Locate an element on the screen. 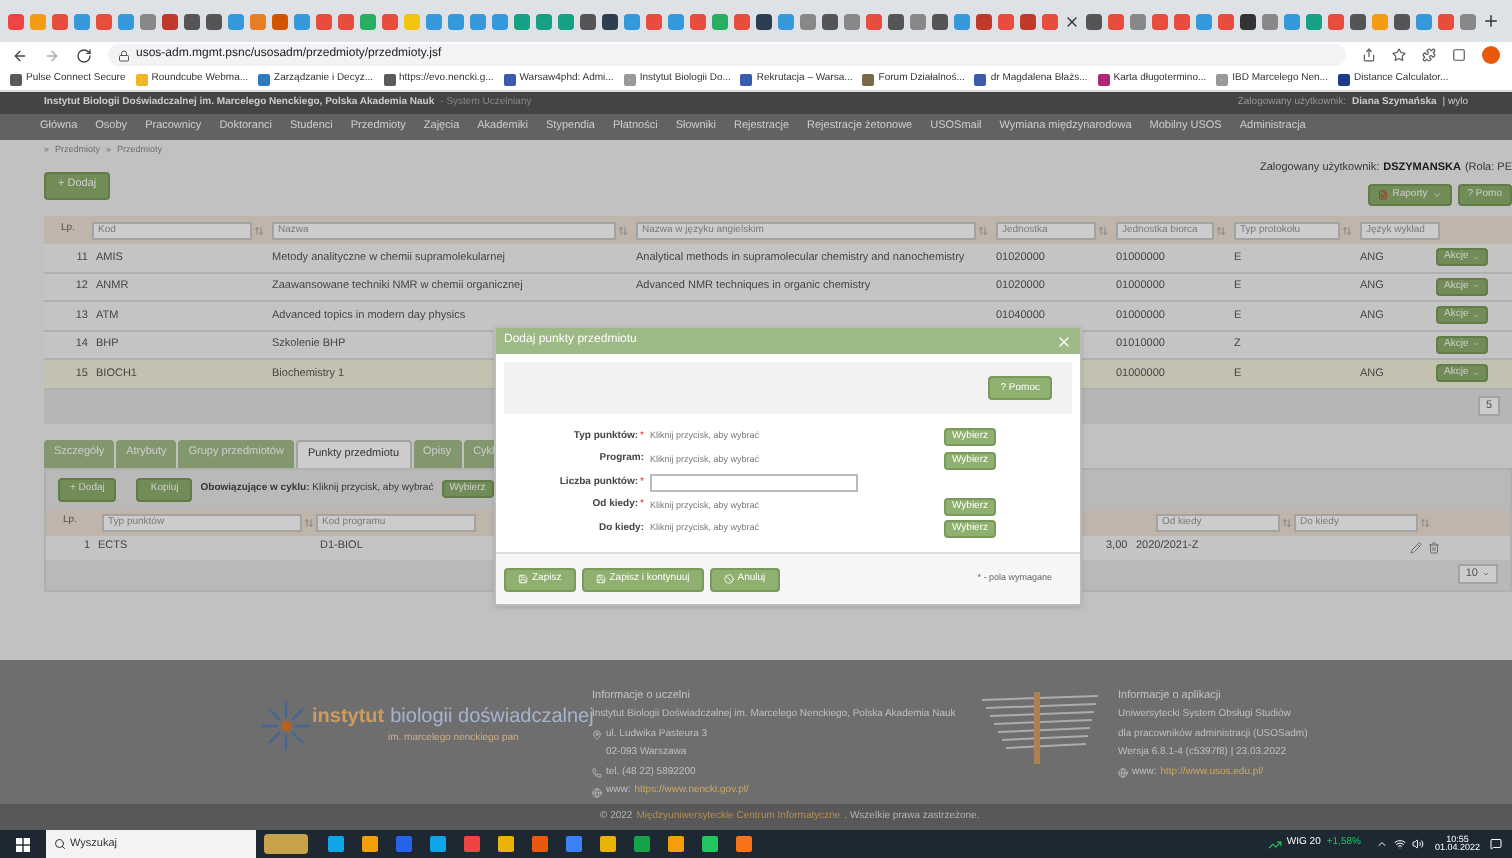  logo-text: biologii doświadczalnej is located at coordinates (492, 718).